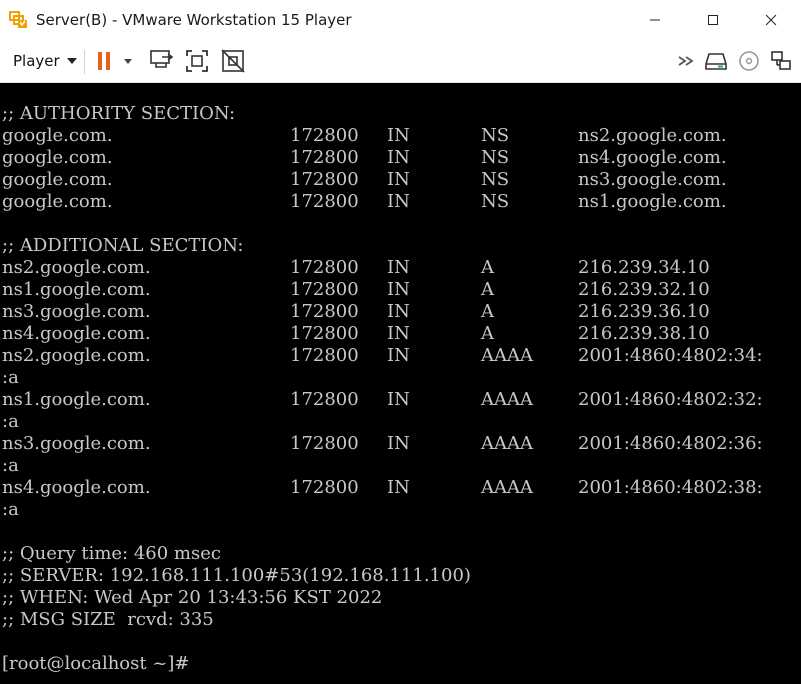 The height and width of the screenshot is (684, 801). What do you see at coordinates (652, 157) in the screenshot?
I see `record-data: ns4.google.com.` at bounding box center [652, 157].